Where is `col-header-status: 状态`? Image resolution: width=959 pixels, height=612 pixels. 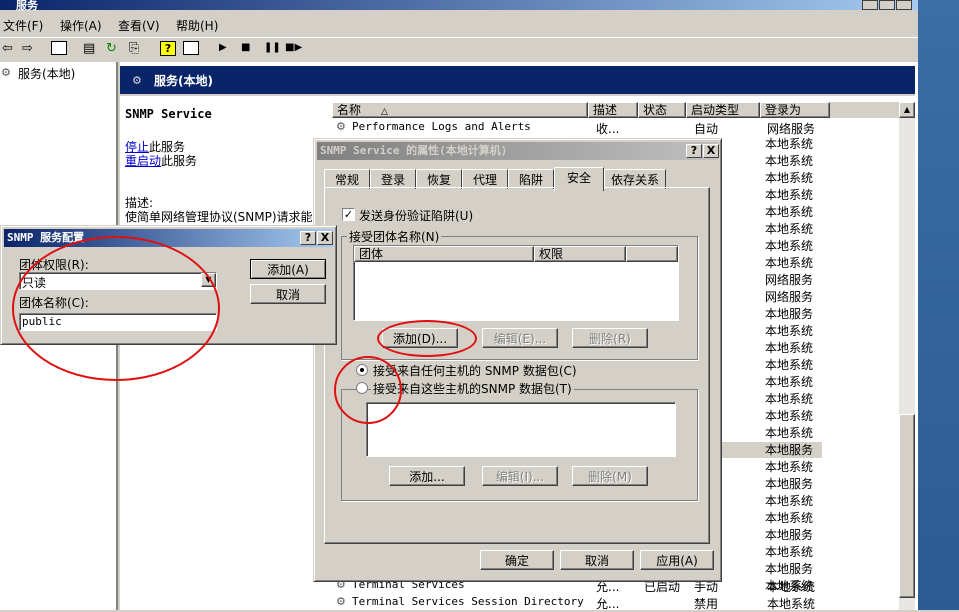
col-header-status: 状态 is located at coordinates (662, 110).